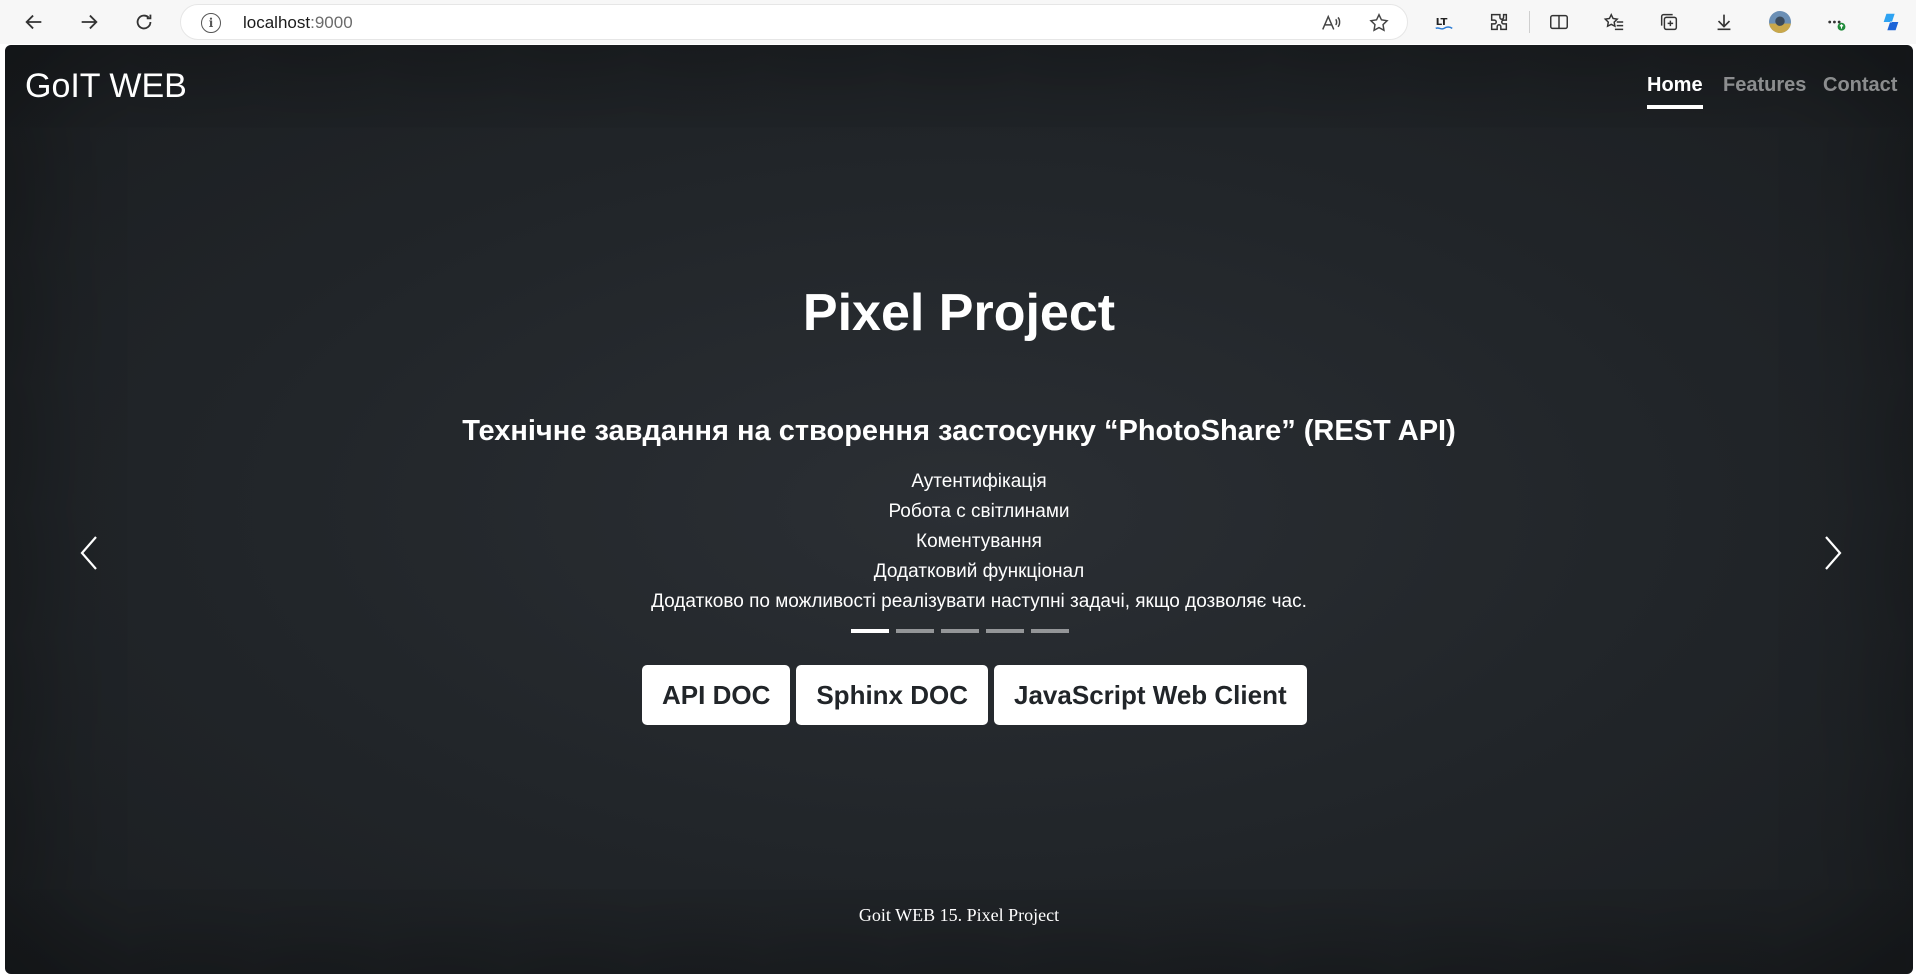 The width and height of the screenshot is (1916, 977). Describe the element at coordinates (1860, 89) in the screenshot. I see `nav-link-contact: Contact` at that location.